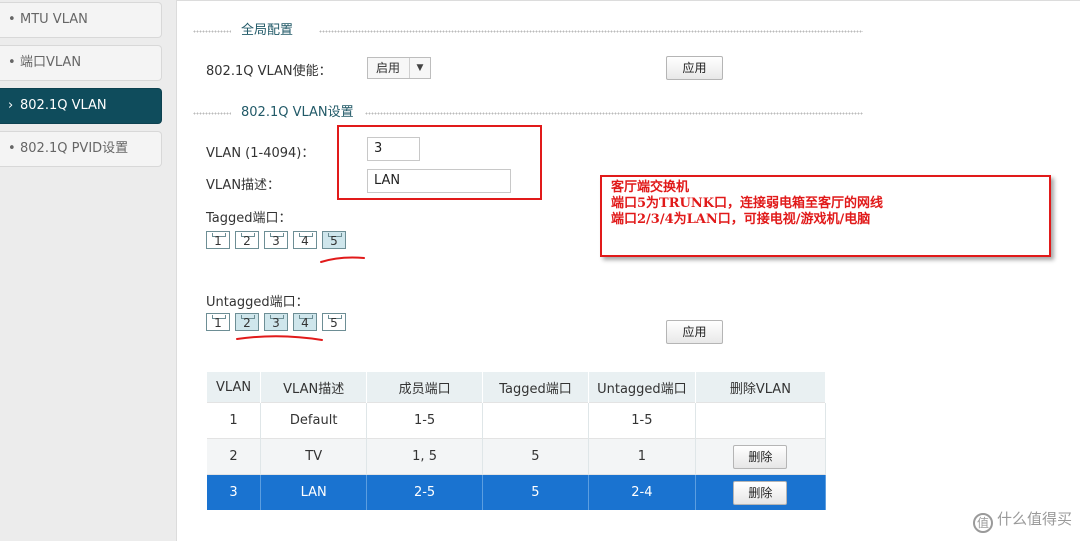 The width and height of the screenshot is (1080, 541). Describe the element at coordinates (234, 456) in the screenshot. I see `table-cell: 2` at that location.